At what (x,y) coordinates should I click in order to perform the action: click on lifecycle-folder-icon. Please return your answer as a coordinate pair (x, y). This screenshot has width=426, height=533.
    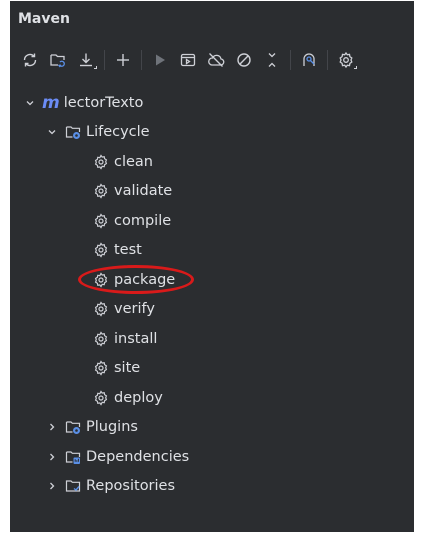
    Looking at the image, I should click on (73, 132).